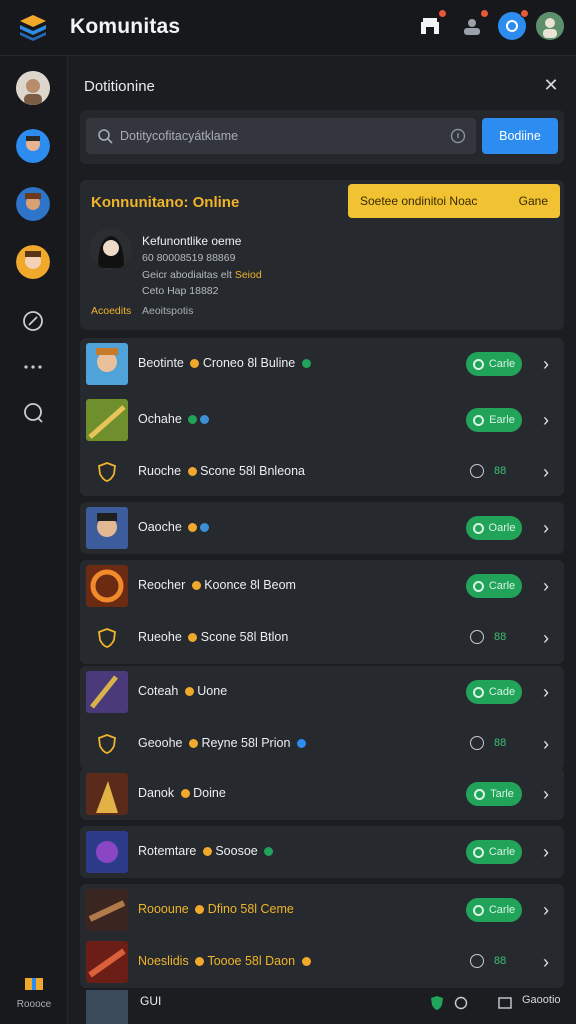 The image size is (576, 1024). I want to click on member-name: Oaoche, so click(174, 527).